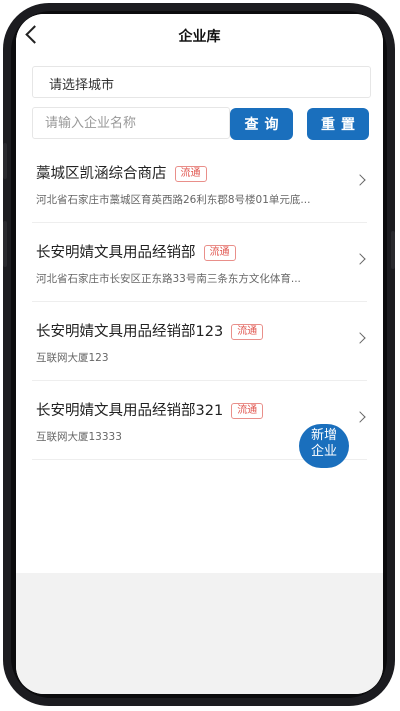 Image resolution: width=400 pixels, height=711 pixels. What do you see at coordinates (393, 250) in the screenshot?
I see `power-button` at bounding box center [393, 250].